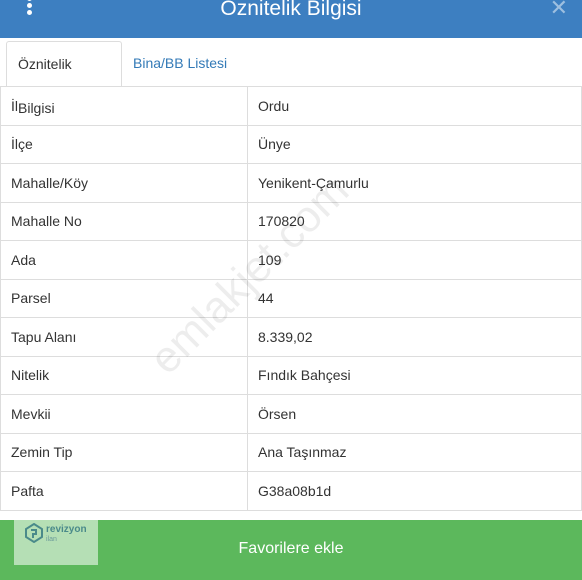 The width and height of the screenshot is (582, 580). I want to click on attribute-value: G38a08b1d, so click(414, 491).